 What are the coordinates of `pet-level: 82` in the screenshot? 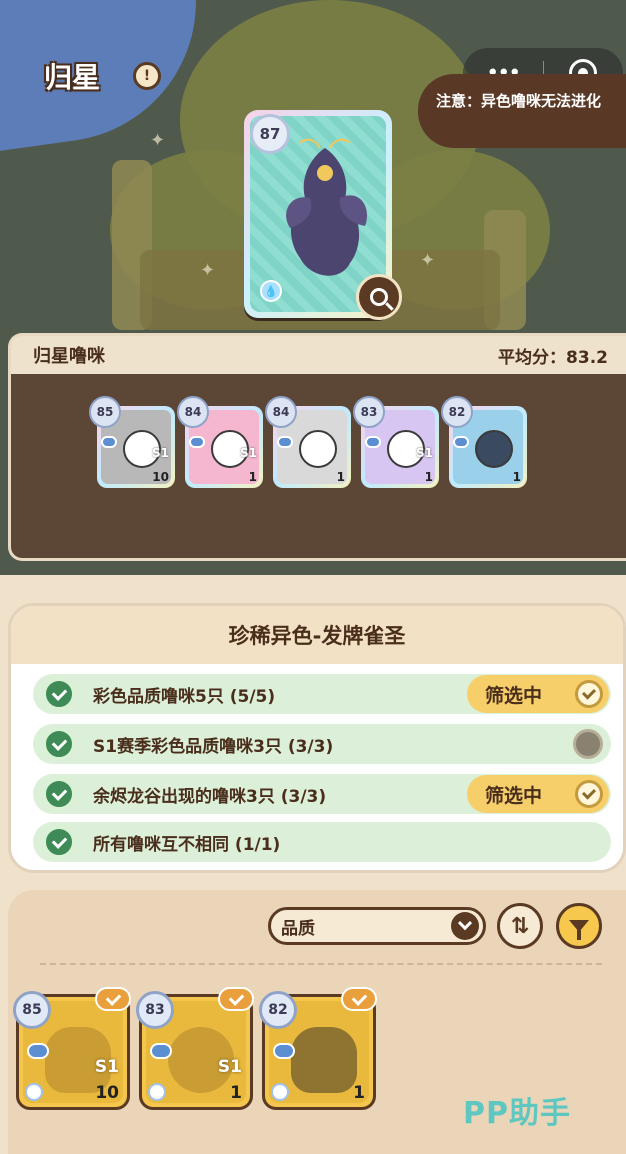 It's located at (278, 1010).